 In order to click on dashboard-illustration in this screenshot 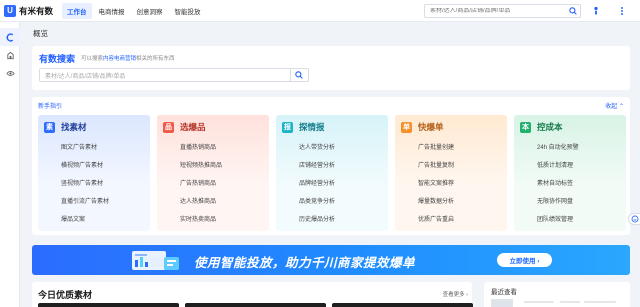, I will do `click(155, 260)`.